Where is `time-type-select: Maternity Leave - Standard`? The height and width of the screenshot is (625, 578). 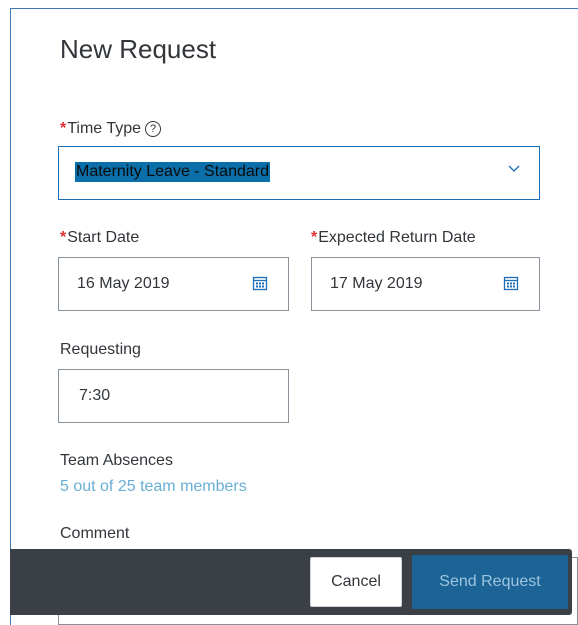 time-type-select: Maternity Leave - Standard is located at coordinates (299, 173).